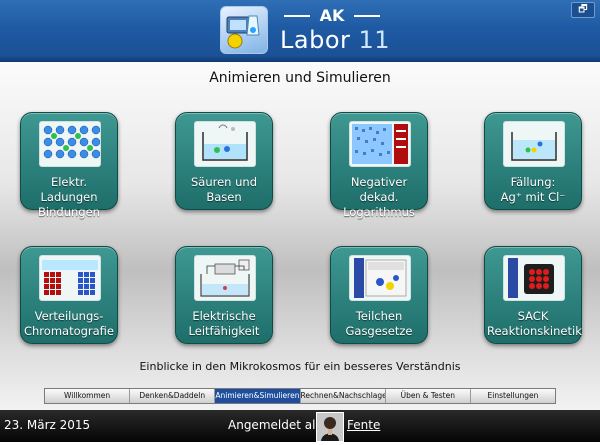  What do you see at coordinates (374, 40) in the screenshot?
I see `logo-version: 11` at bounding box center [374, 40].